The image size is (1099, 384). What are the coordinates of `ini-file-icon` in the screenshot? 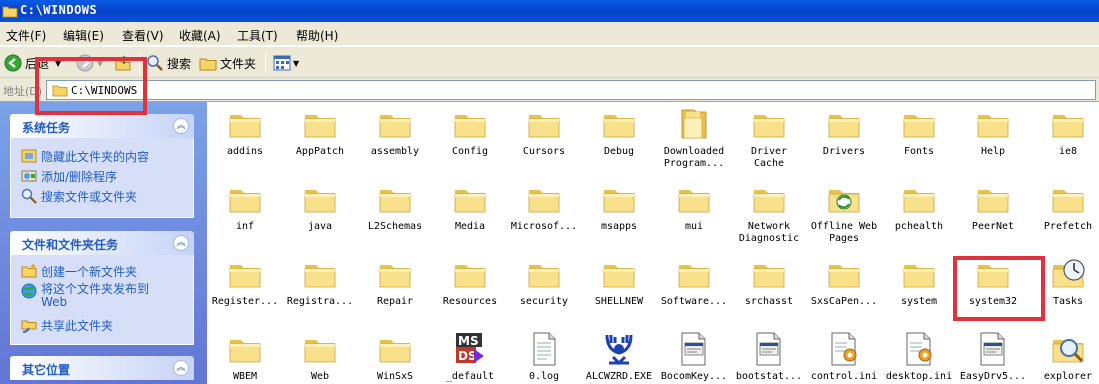 It's located at (919, 349).